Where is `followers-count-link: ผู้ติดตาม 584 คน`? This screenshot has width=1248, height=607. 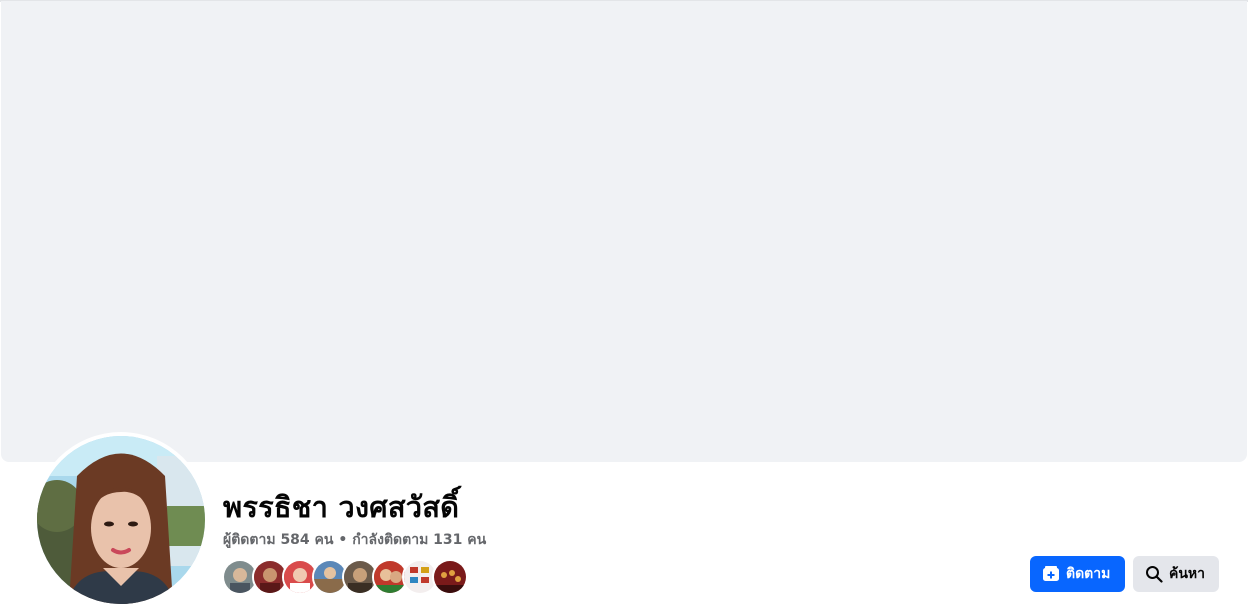
followers-count-link: ผู้ติดตาม 584 คน is located at coordinates (278, 540).